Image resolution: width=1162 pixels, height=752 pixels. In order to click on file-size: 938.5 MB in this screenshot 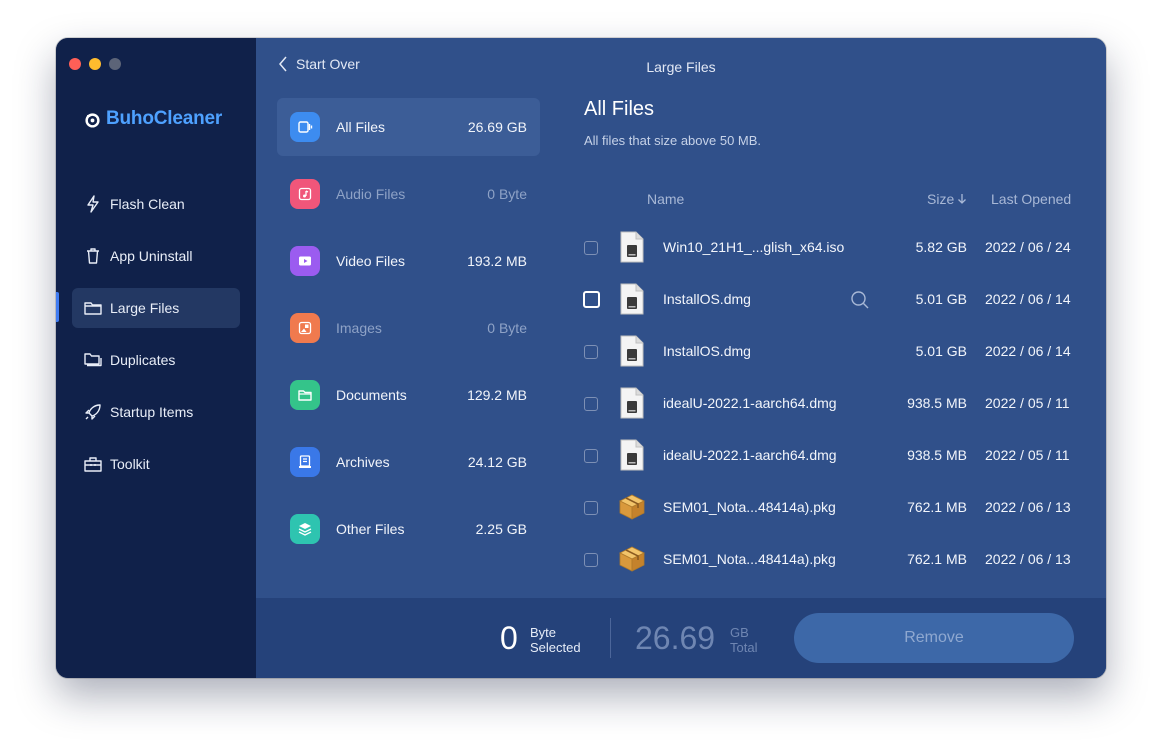, I will do `click(937, 455)`.